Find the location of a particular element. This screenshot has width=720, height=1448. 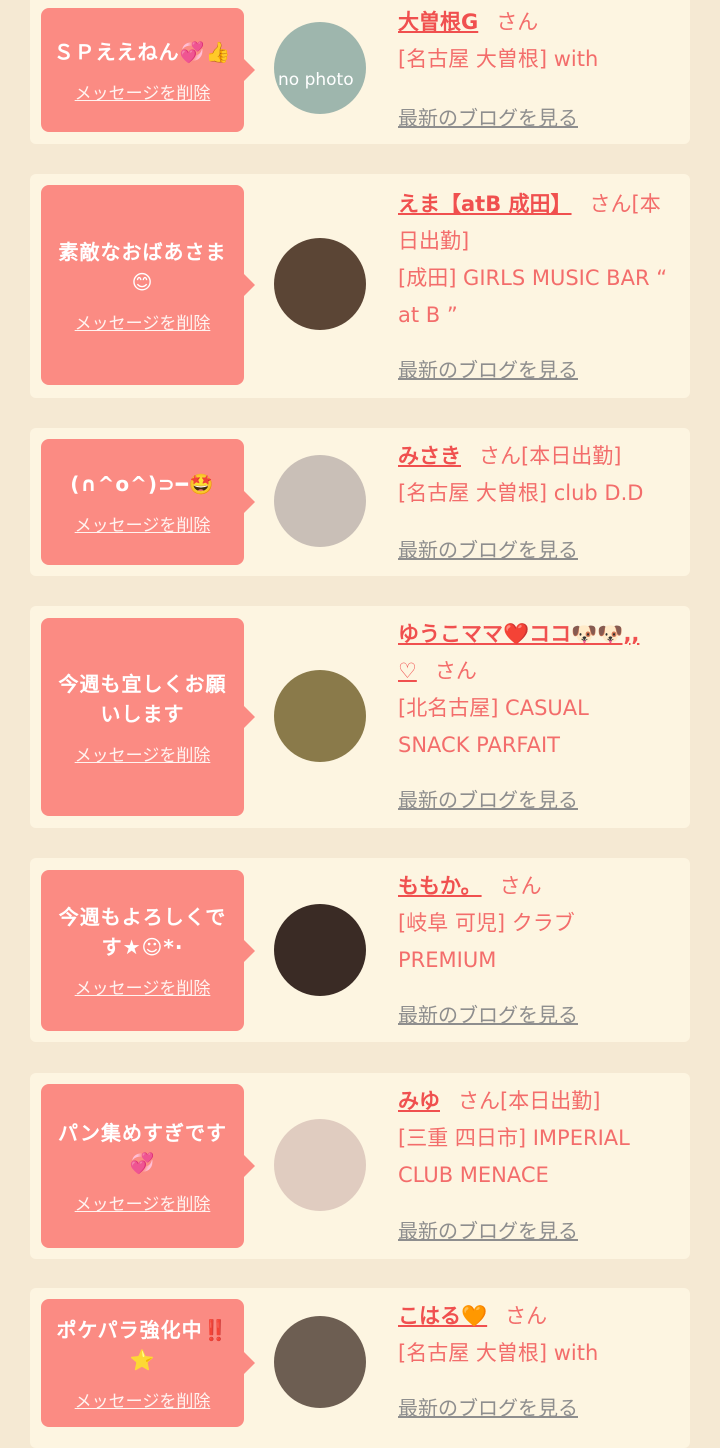

profile-name-link: みゆ is located at coordinates (419, 1101).